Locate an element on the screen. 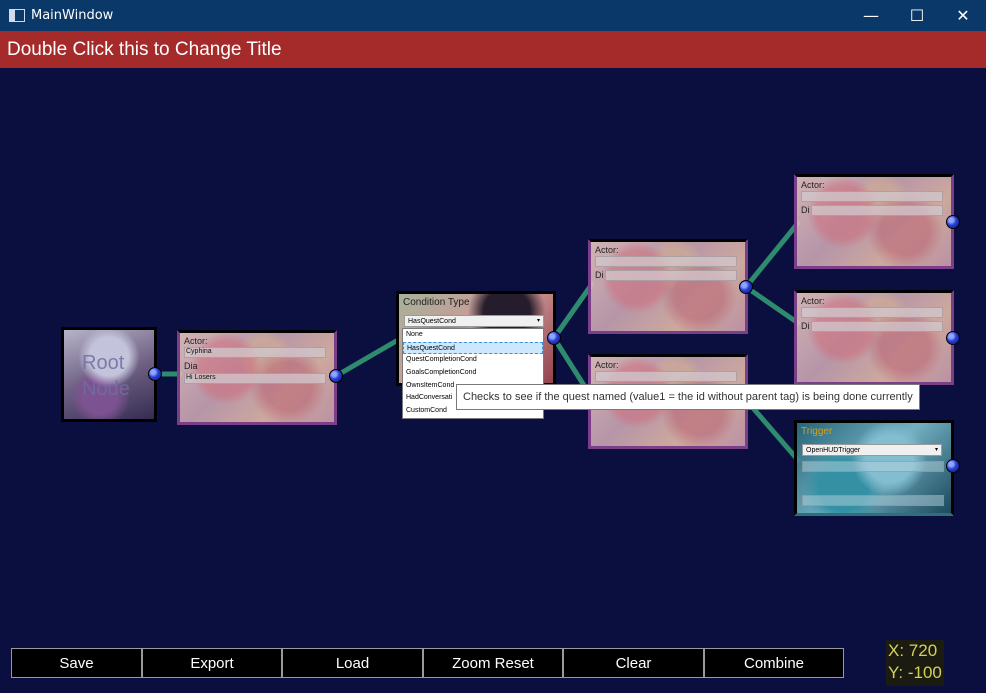 The height and width of the screenshot is (693, 986). actor3-output-port is located at coordinates (953, 222).